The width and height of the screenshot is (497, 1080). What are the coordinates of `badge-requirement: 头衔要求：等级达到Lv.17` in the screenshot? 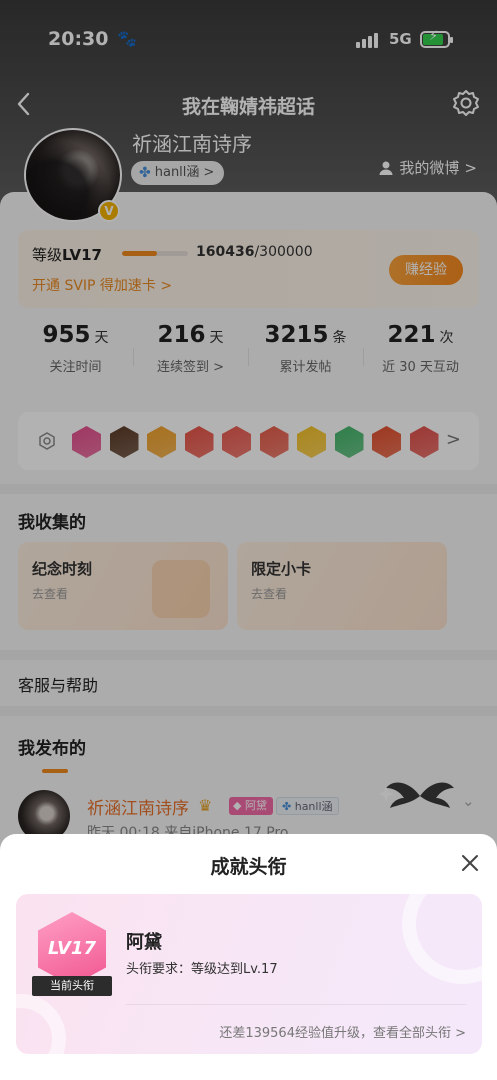 It's located at (202, 969).